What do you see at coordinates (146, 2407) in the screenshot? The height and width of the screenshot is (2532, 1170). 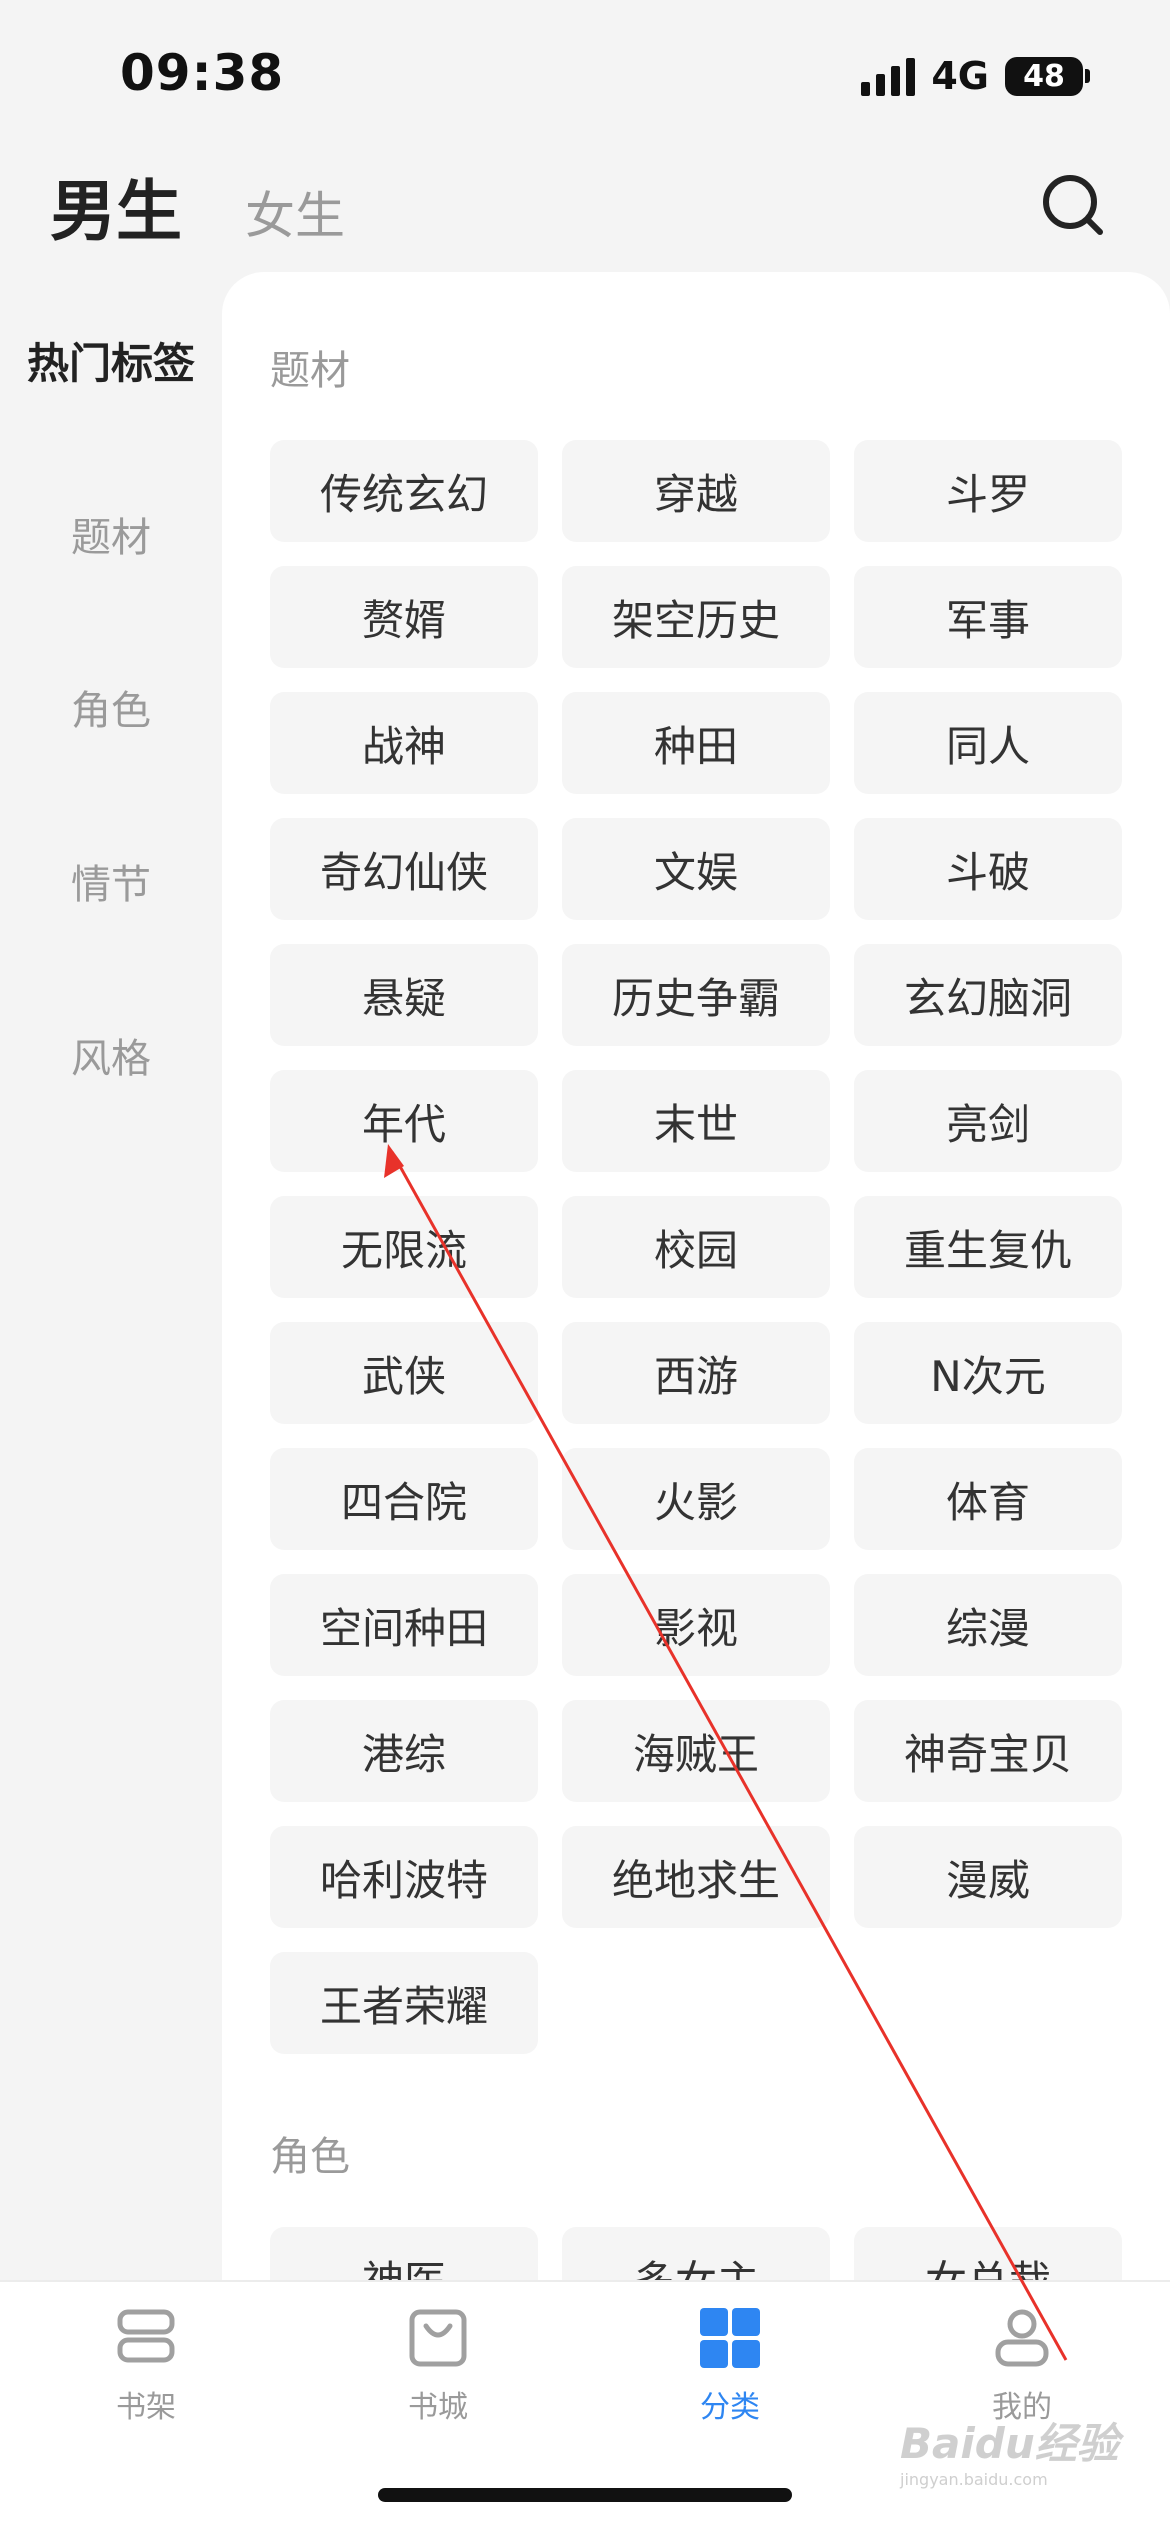 I see `nav-label-bookshelf: 书架` at bounding box center [146, 2407].